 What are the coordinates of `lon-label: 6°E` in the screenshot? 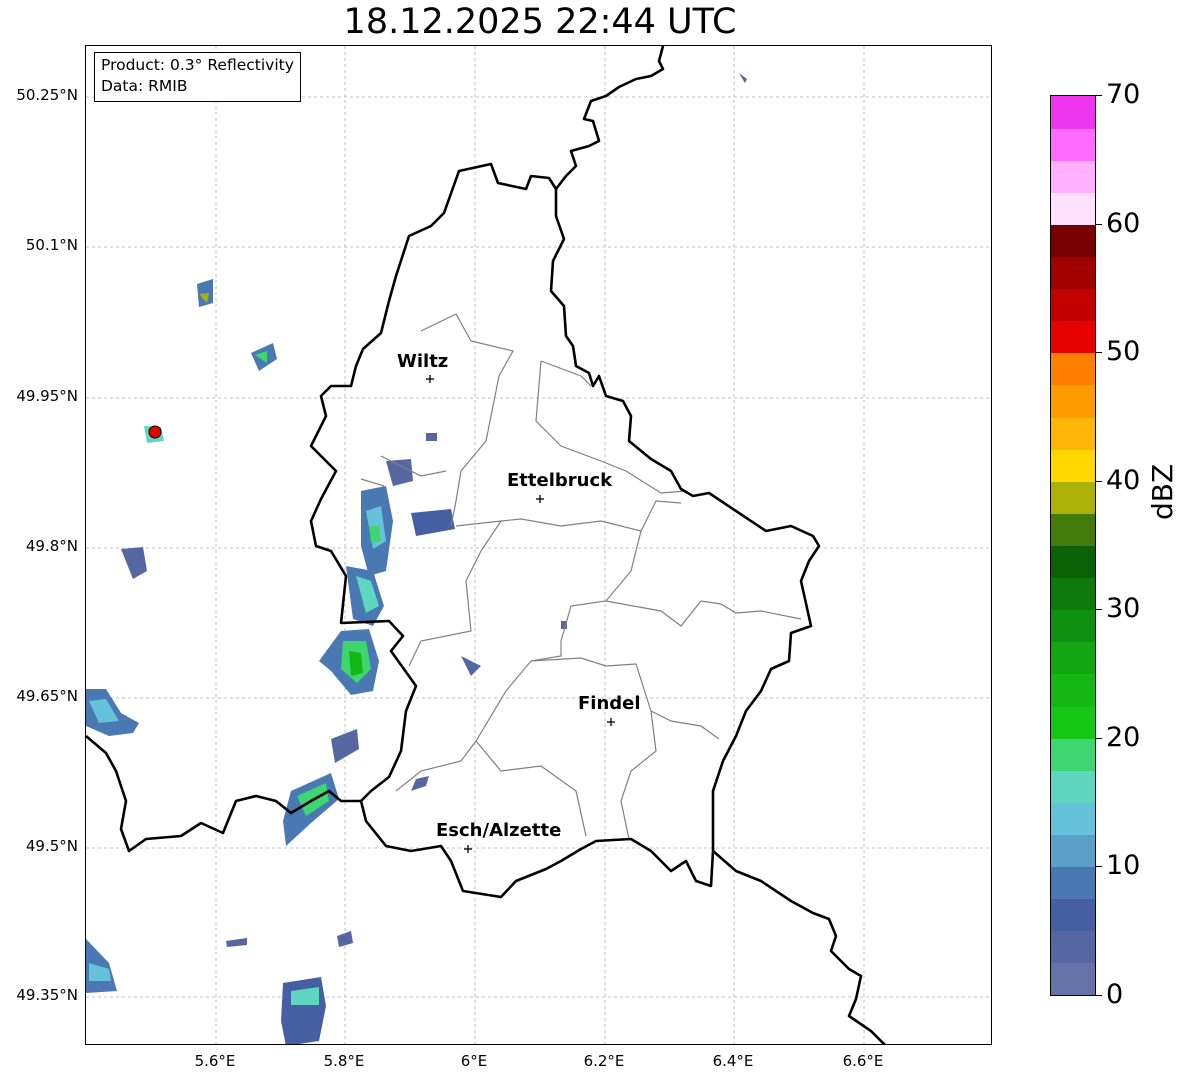 It's located at (474, 1061).